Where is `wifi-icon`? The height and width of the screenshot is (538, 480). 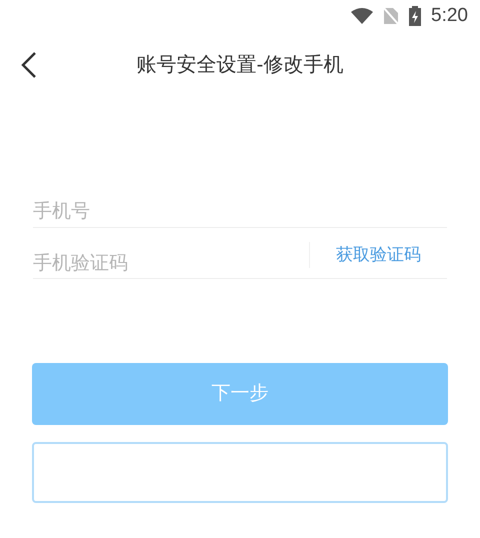 wifi-icon is located at coordinates (362, 16).